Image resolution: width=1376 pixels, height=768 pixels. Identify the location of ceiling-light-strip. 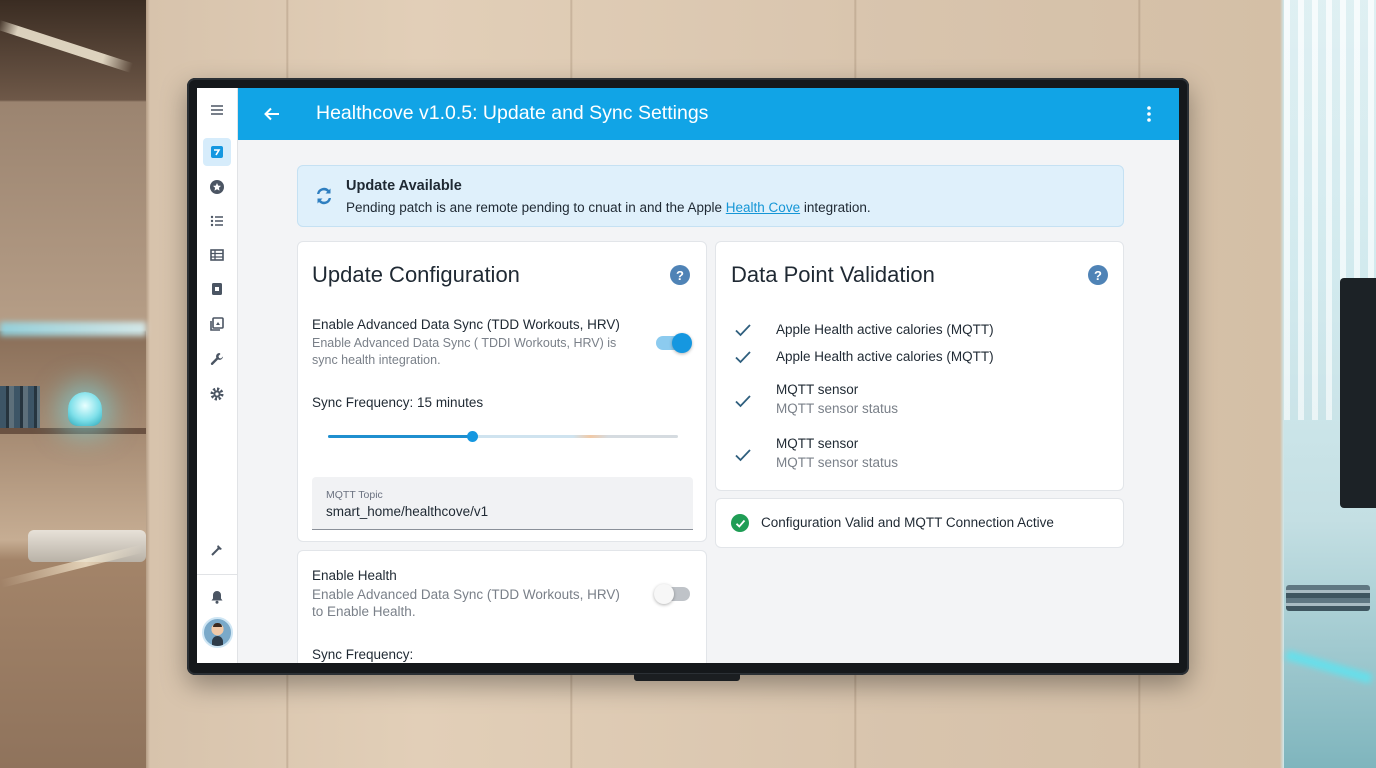
(69, 47).